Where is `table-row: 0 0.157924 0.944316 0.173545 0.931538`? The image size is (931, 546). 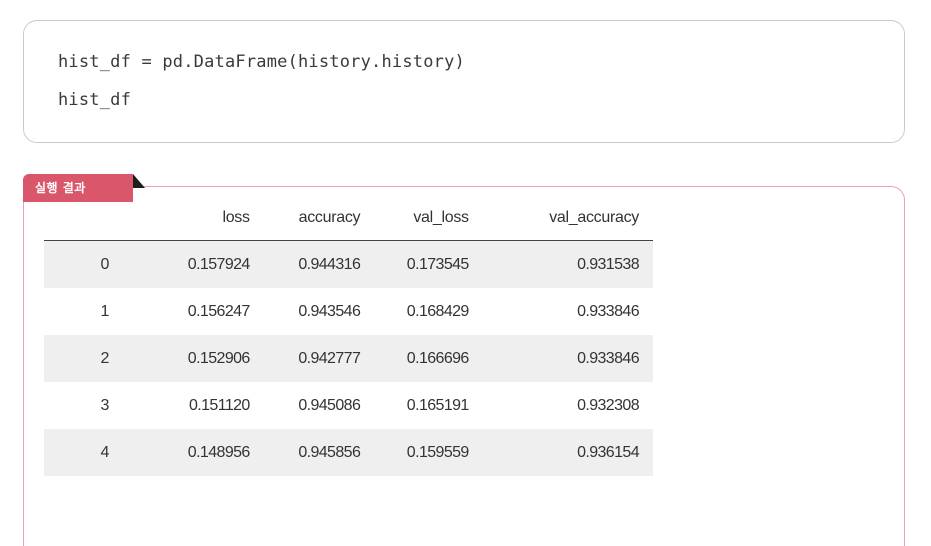
table-row: 0 0.157924 0.944316 0.173545 0.931538 is located at coordinates (348, 264).